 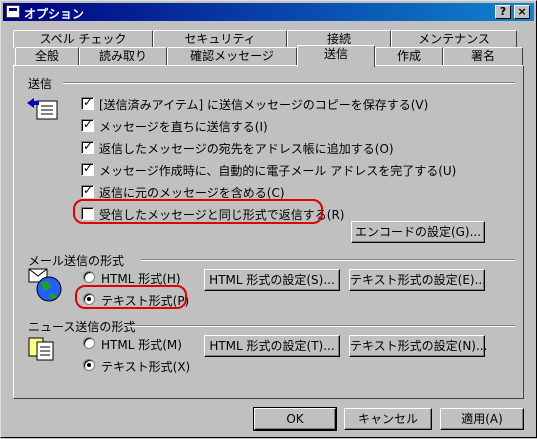 What do you see at coordinates (278, 171) in the screenshot?
I see `autocomplete-address-label: メッセージ作成時に、自動的に電子メール アドレスを完了する(U)` at bounding box center [278, 171].